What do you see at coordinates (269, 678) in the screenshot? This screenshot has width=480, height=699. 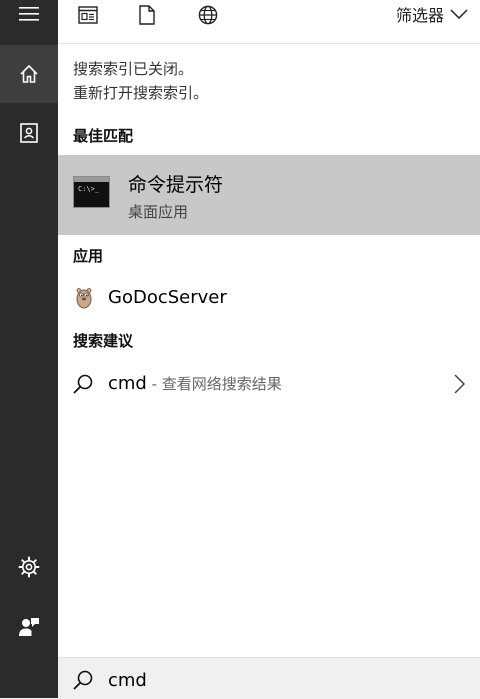 I see `search-box: cmd` at bounding box center [269, 678].